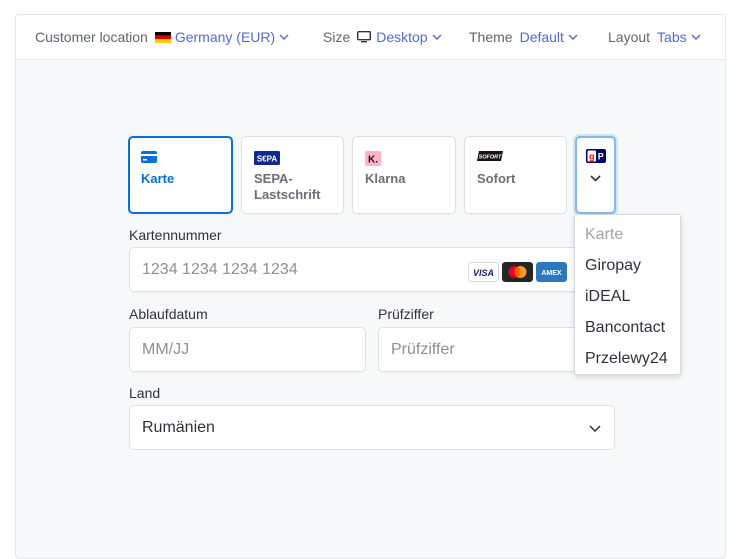 The height and width of the screenshot is (559, 753). I want to click on amex-icon: AMEX, so click(551, 272).